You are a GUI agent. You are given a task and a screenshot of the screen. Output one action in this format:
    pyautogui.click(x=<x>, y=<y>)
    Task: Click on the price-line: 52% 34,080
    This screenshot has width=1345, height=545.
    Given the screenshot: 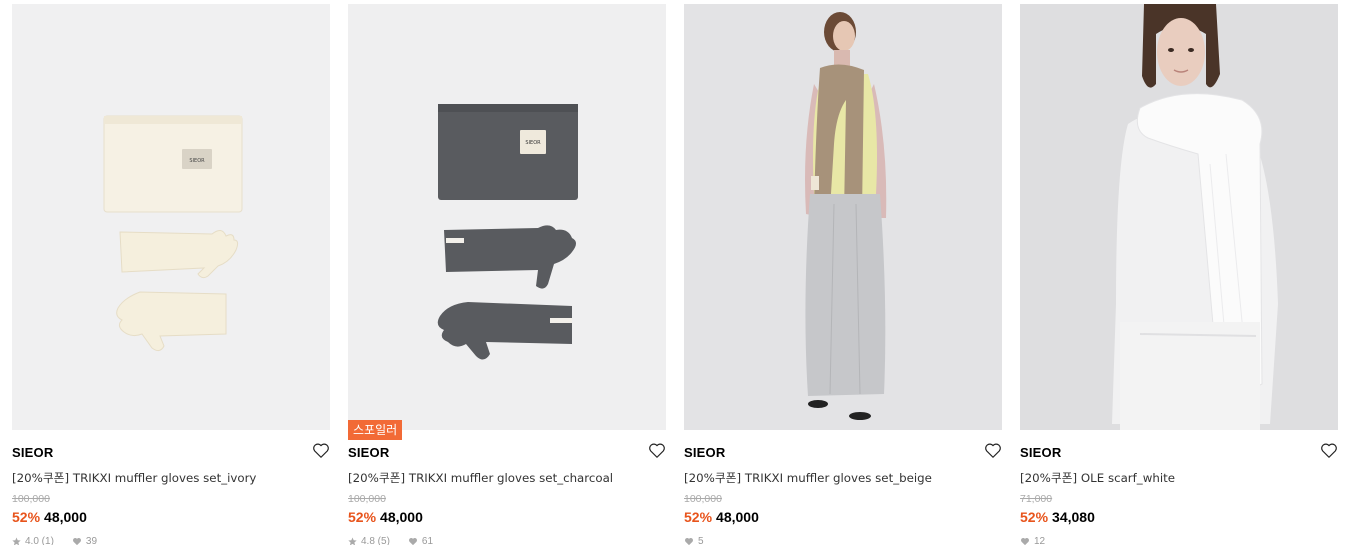 What is the action you would take?
    pyautogui.click(x=1057, y=517)
    